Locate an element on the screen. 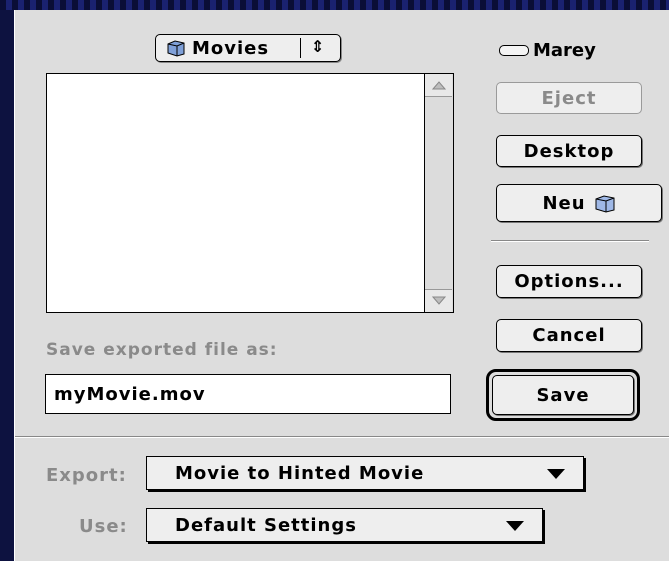 The height and width of the screenshot is (561, 669). volume-label: Marey is located at coordinates (547, 50).